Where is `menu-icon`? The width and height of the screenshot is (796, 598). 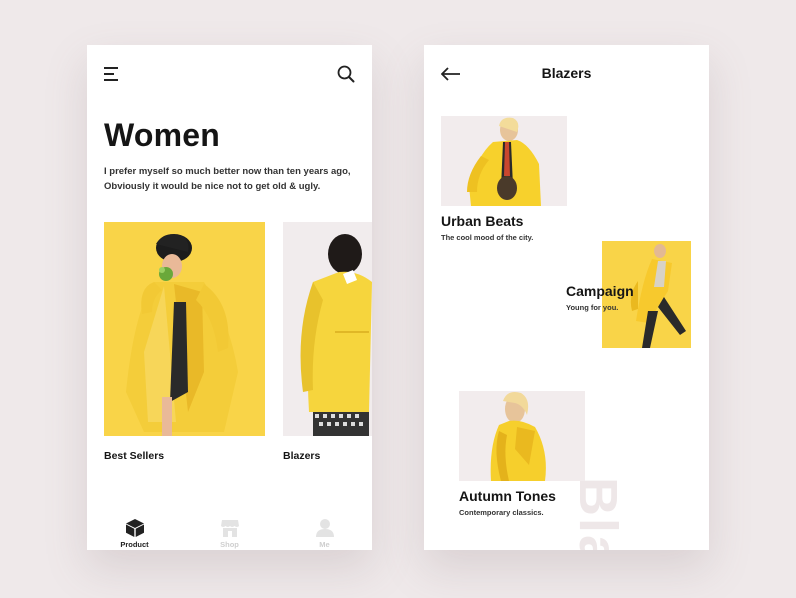
menu-icon is located at coordinates (112, 74).